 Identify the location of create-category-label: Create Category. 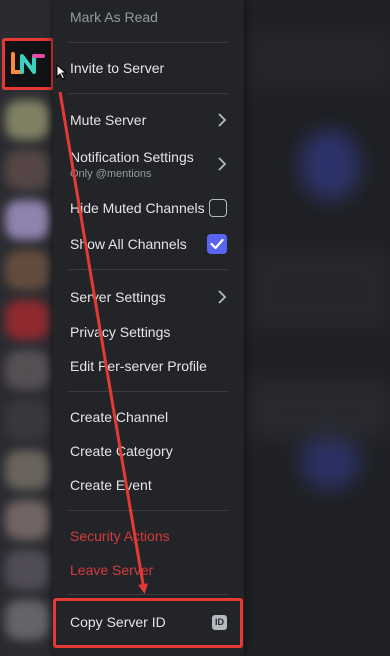
(121, 451).